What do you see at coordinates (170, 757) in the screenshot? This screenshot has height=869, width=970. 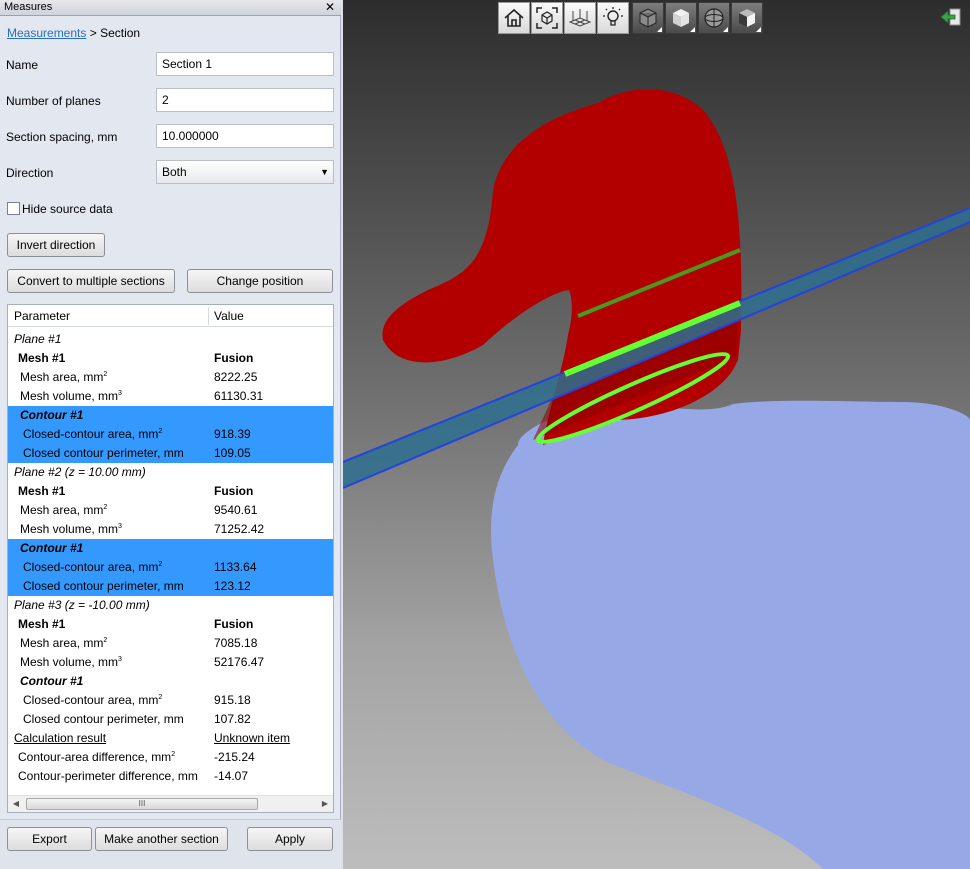 I see `table-row: Contour-area difference, mm2 -215.24` at bounding box center [170, 757].